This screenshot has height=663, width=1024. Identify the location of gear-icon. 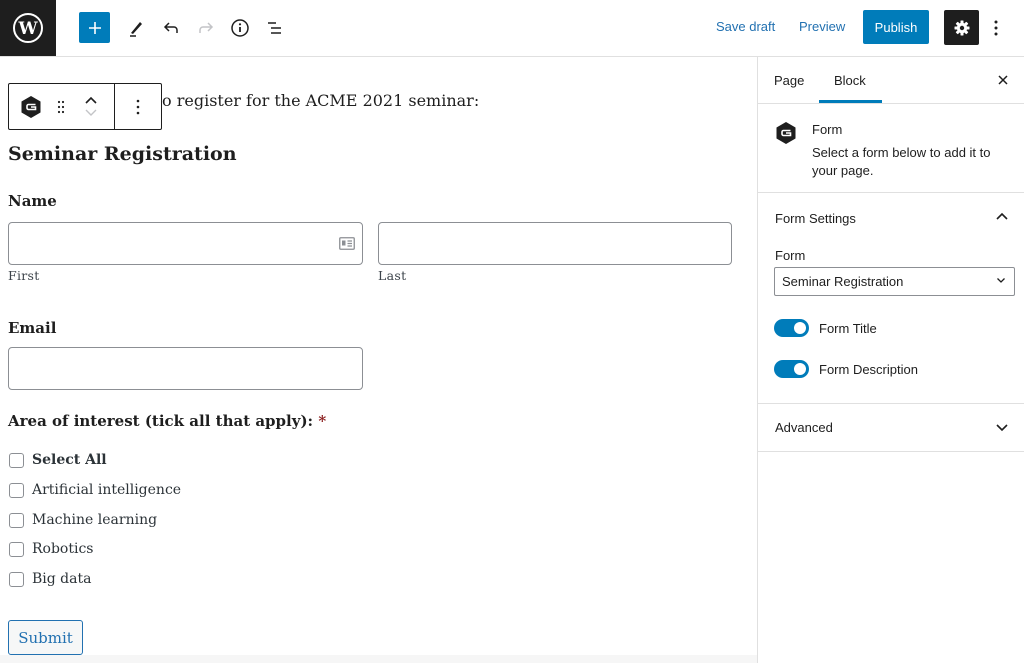
(961, 27).